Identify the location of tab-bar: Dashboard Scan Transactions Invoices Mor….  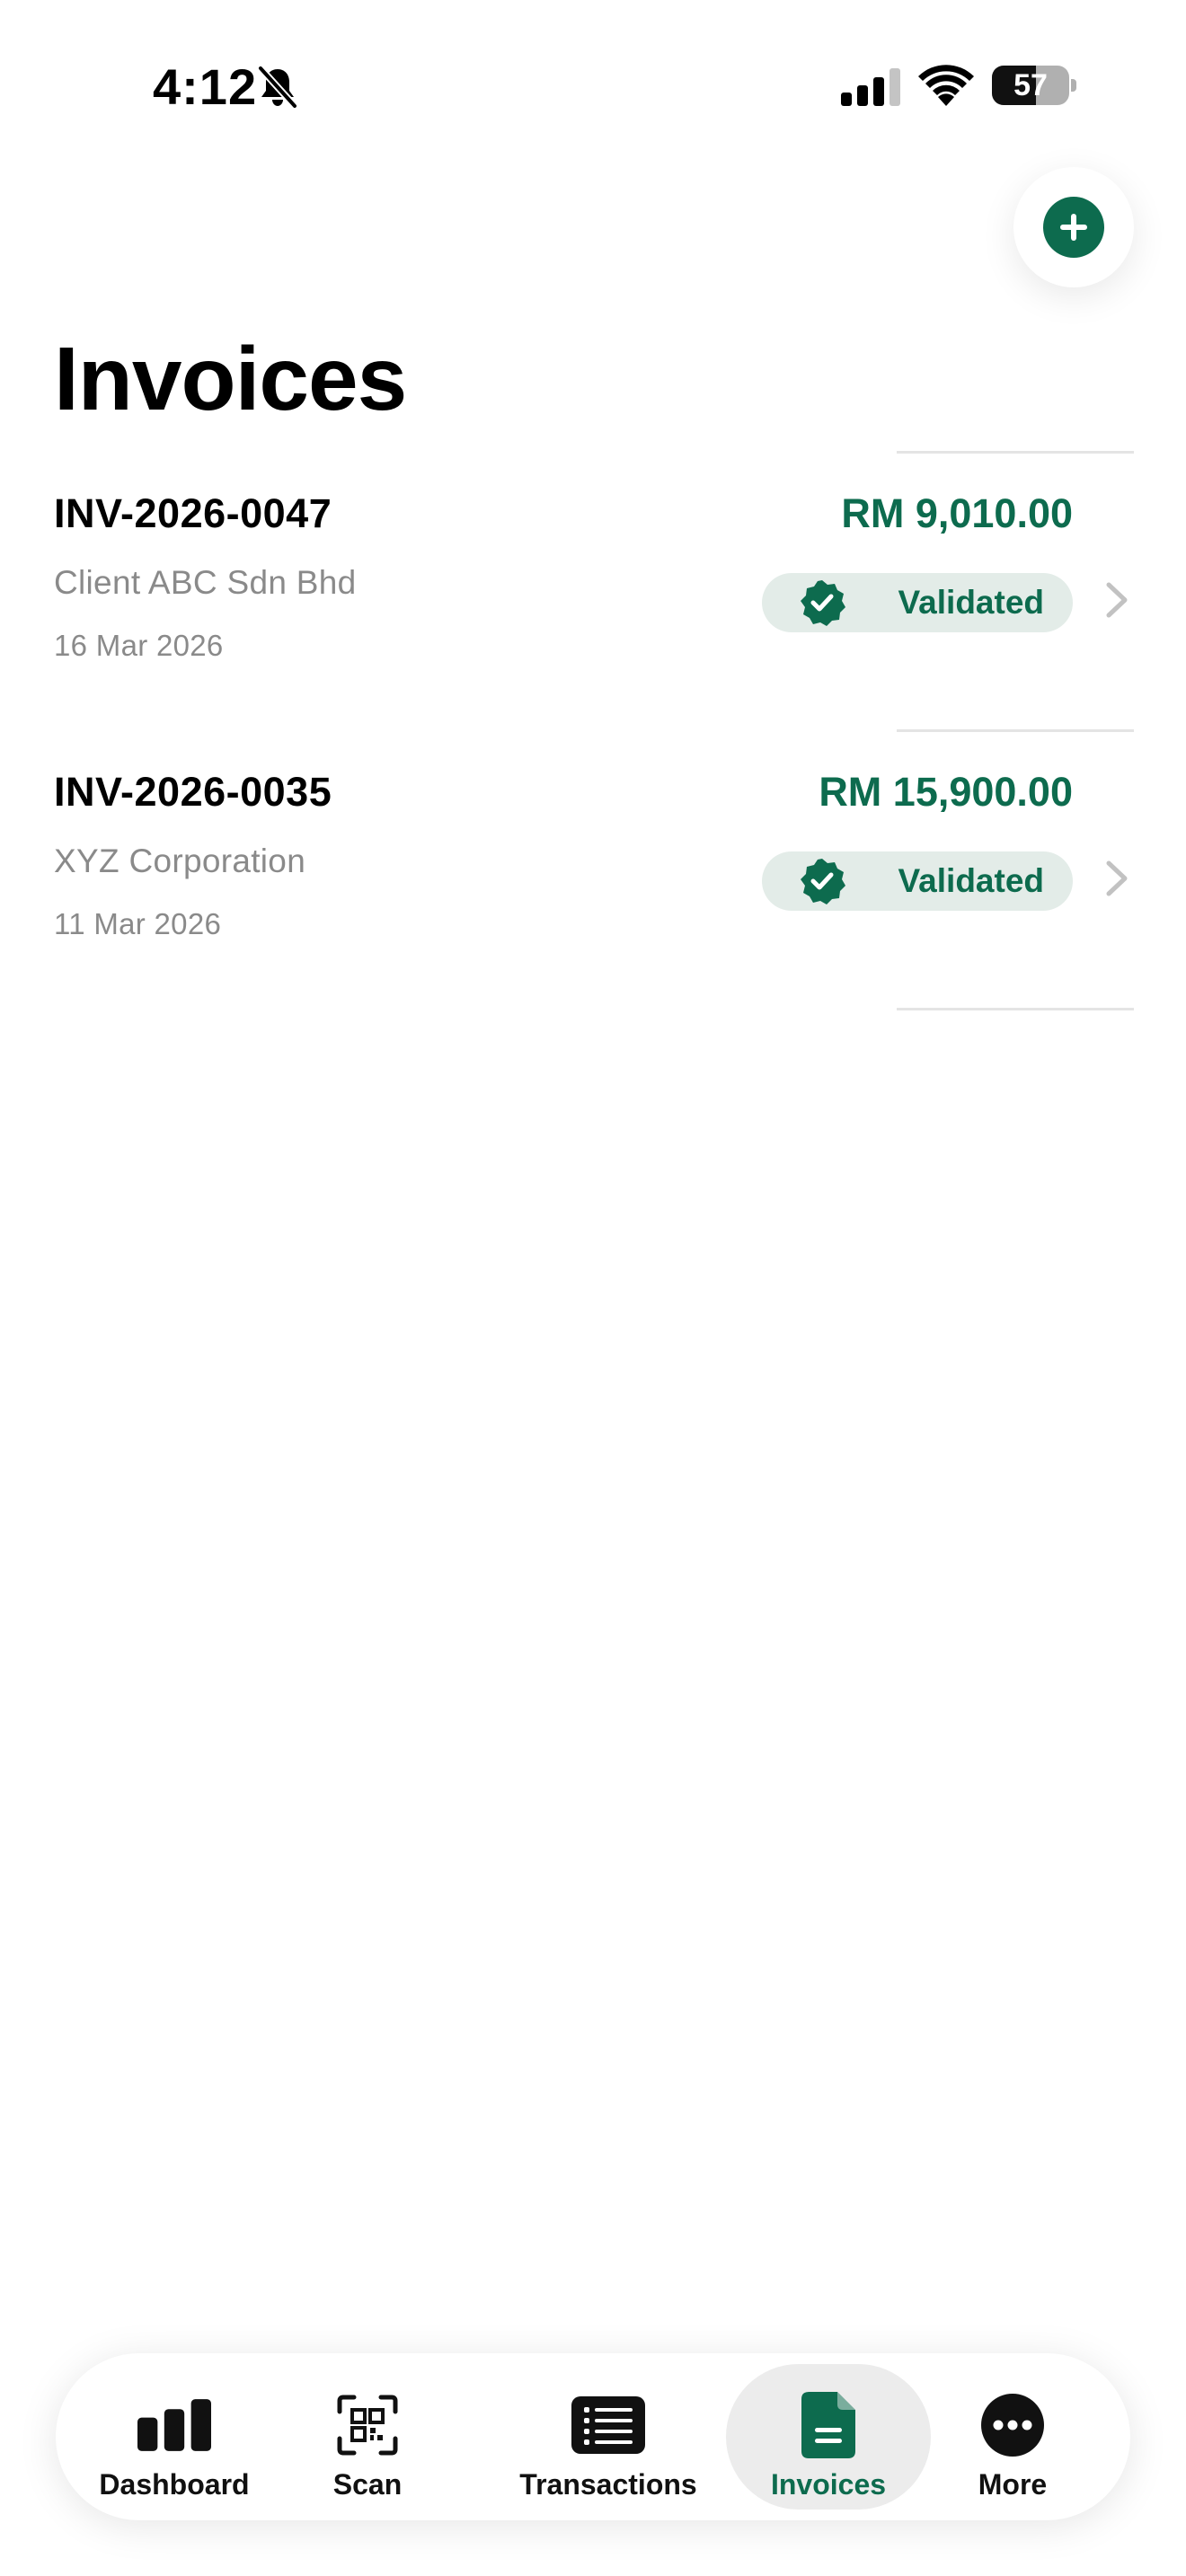
(593, 2436).